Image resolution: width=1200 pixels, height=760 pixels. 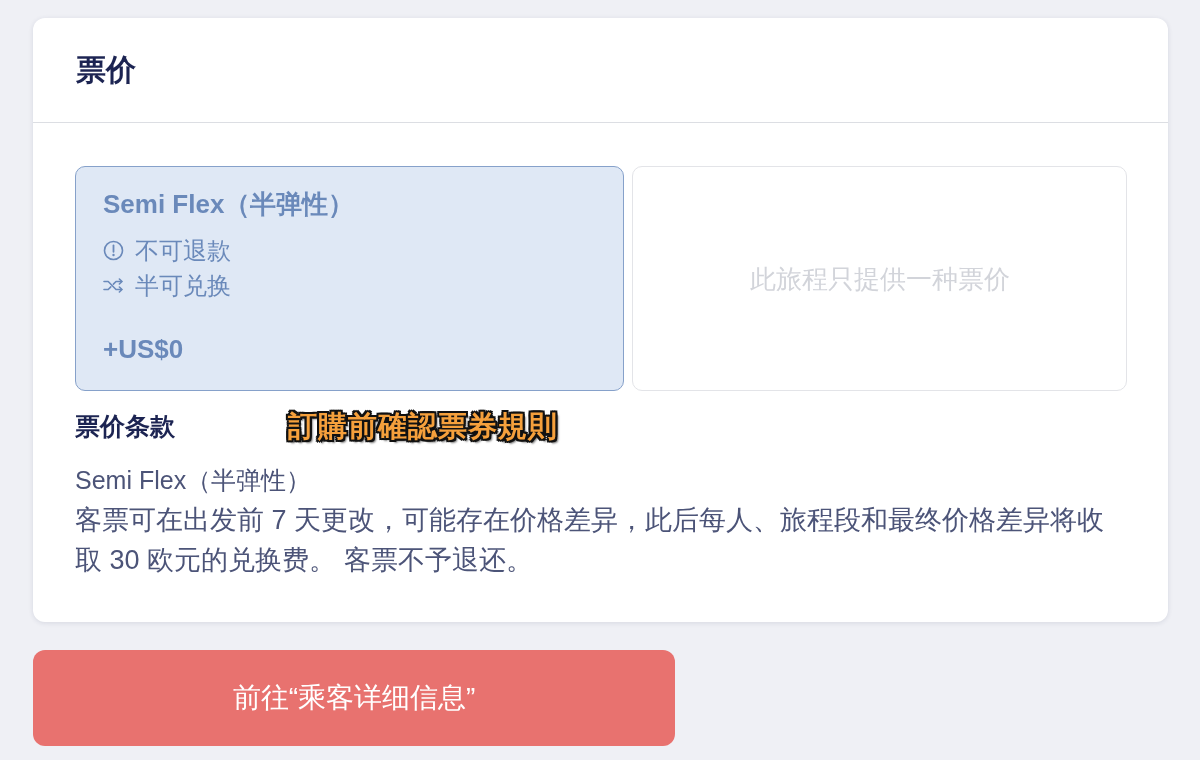 I want to click on feature-text: 半可兑换, so click(x=183, y=285).